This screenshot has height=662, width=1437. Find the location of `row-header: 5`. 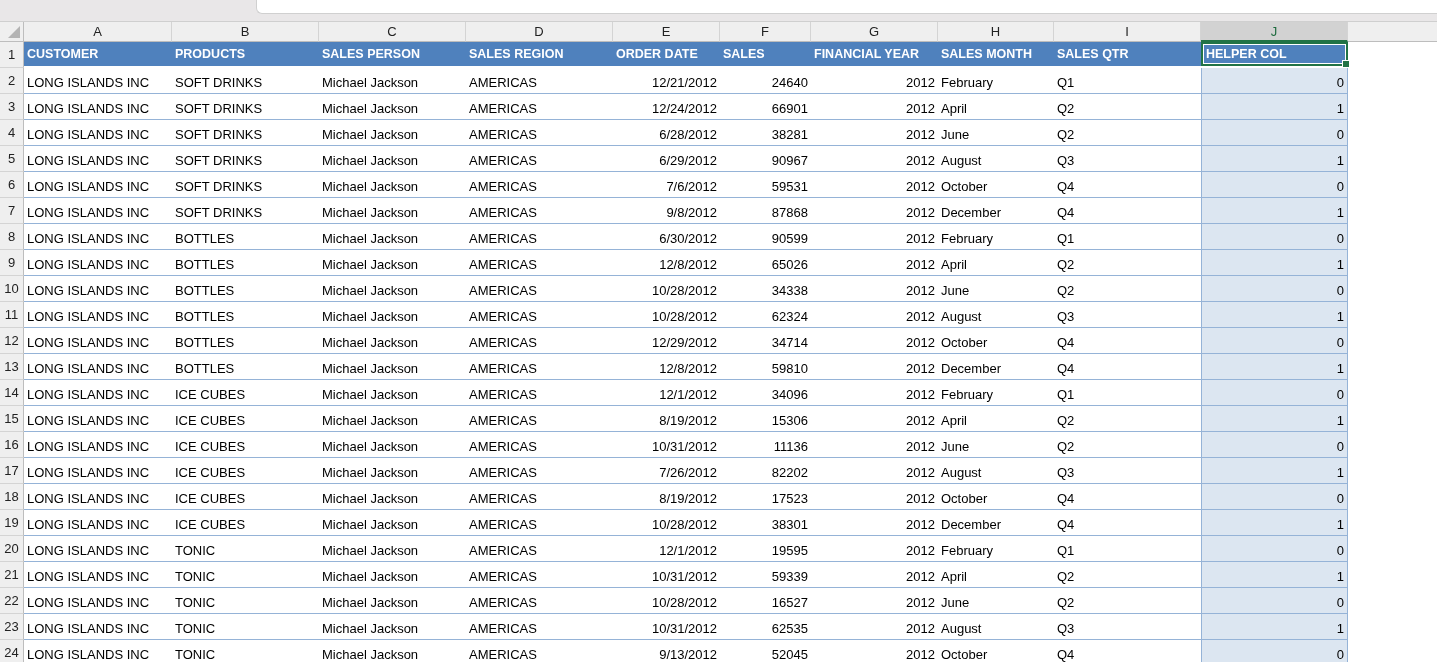

row-header: 5 is located at coordinates (12, 159).